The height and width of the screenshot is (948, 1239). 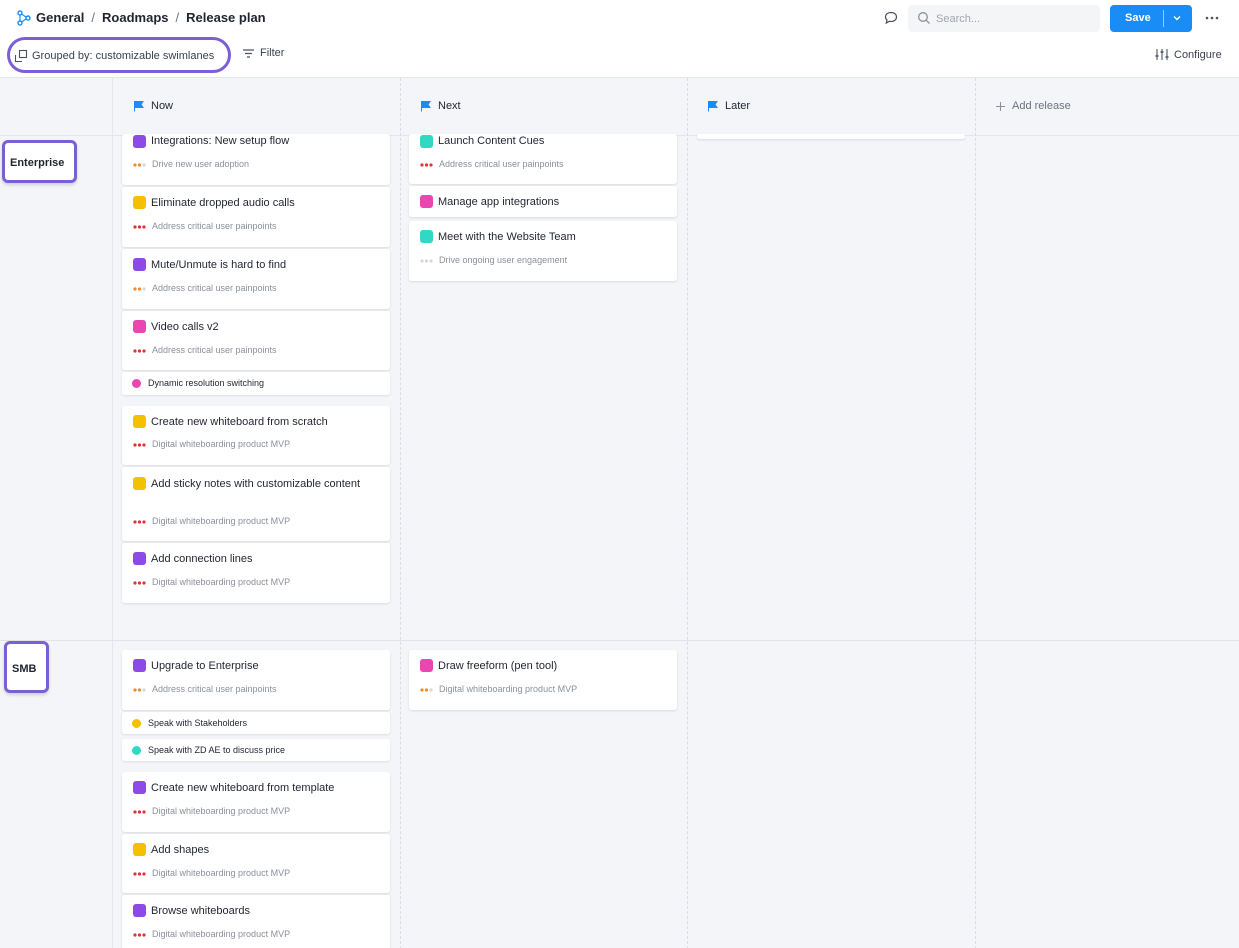 What do you see at coordinates (503, 260) in the screenshot?
I see `goal-label: Drive ongoing user engagement` at bounding box center [503, 260].